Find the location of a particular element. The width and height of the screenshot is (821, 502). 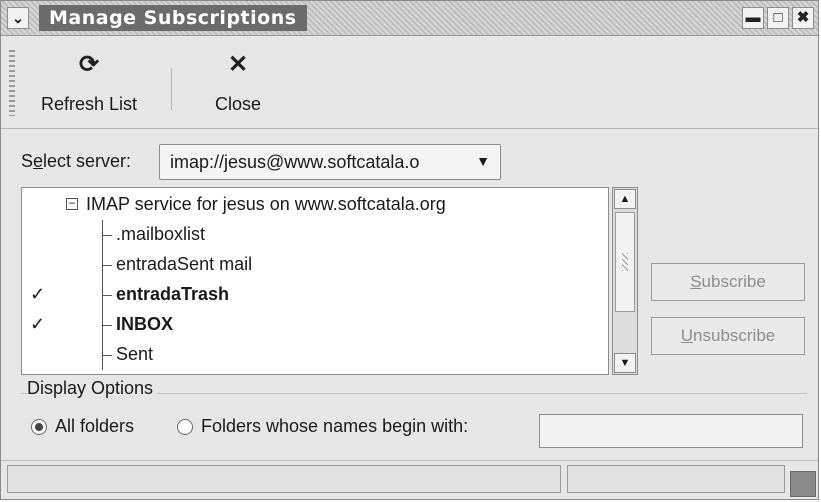

toolbar-grip is located at coordinates (12, 83).